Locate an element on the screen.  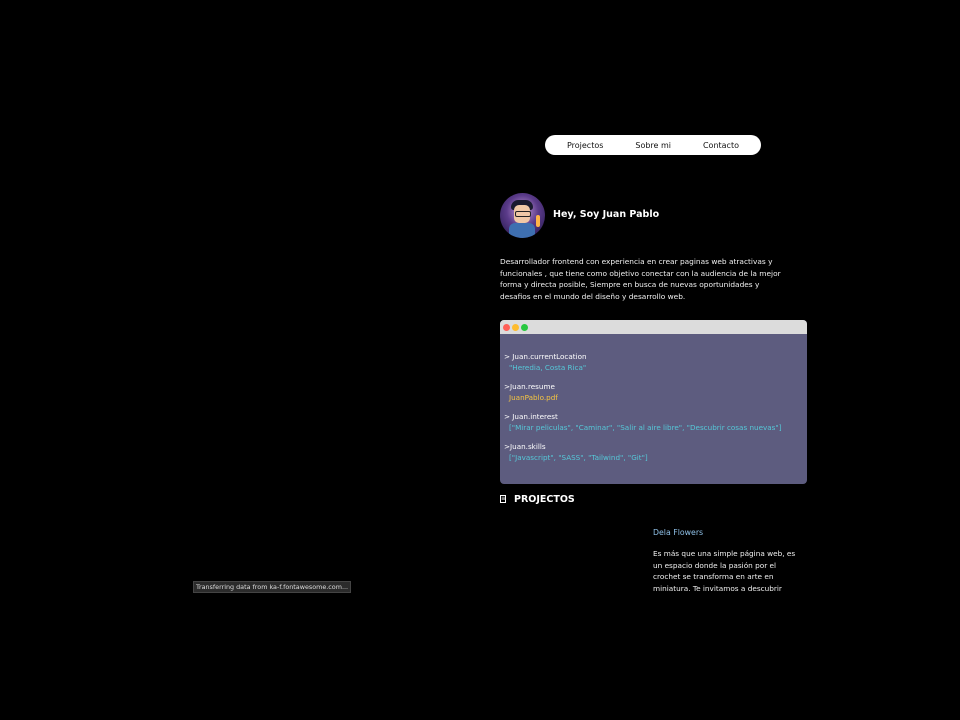
projects-heading: PROJECTOS is located at coordinates (544, 499).